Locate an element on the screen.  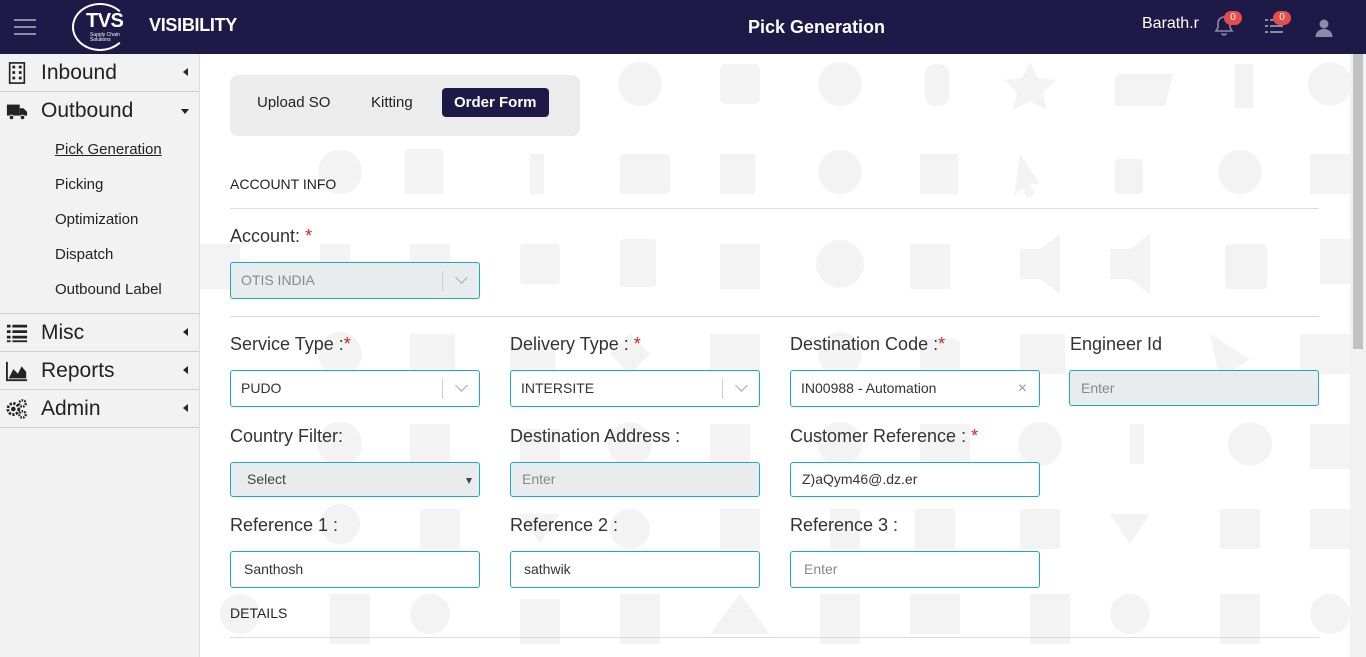
building-icon is located at coordinates (17, 73).